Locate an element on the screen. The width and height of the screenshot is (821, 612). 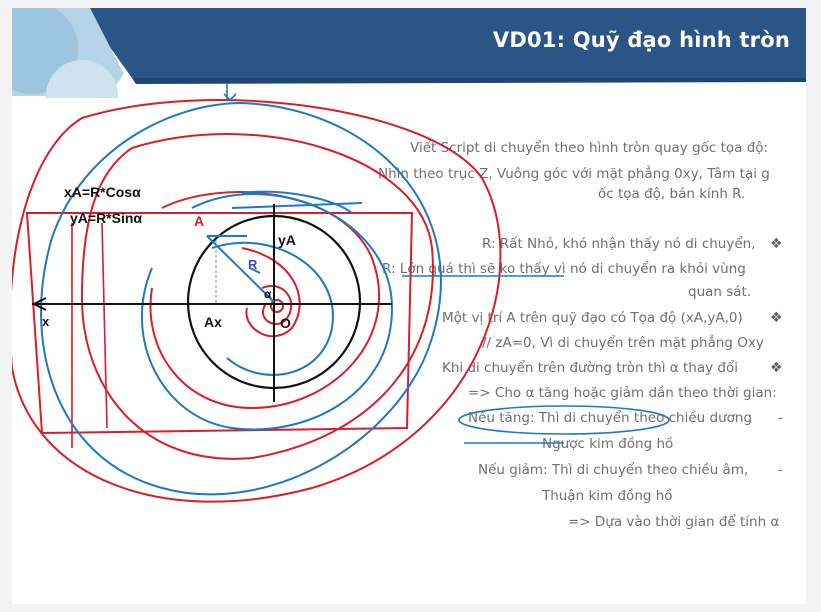
xa-formula: xA=R*Cosα is located at coordinates (102, 192).